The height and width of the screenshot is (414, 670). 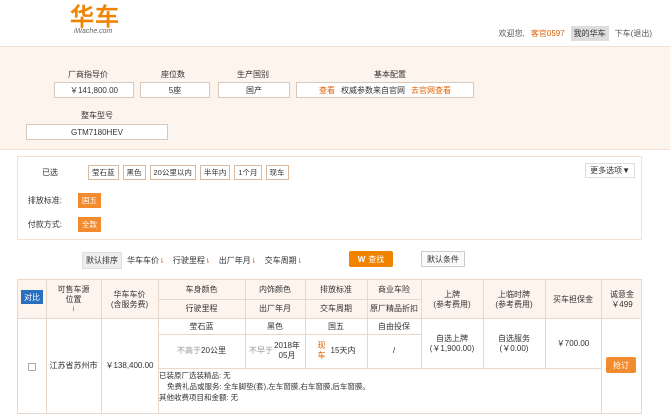 I want to click on col-header-accessories: 原厂精品折扣, so click(x=394, y=308).